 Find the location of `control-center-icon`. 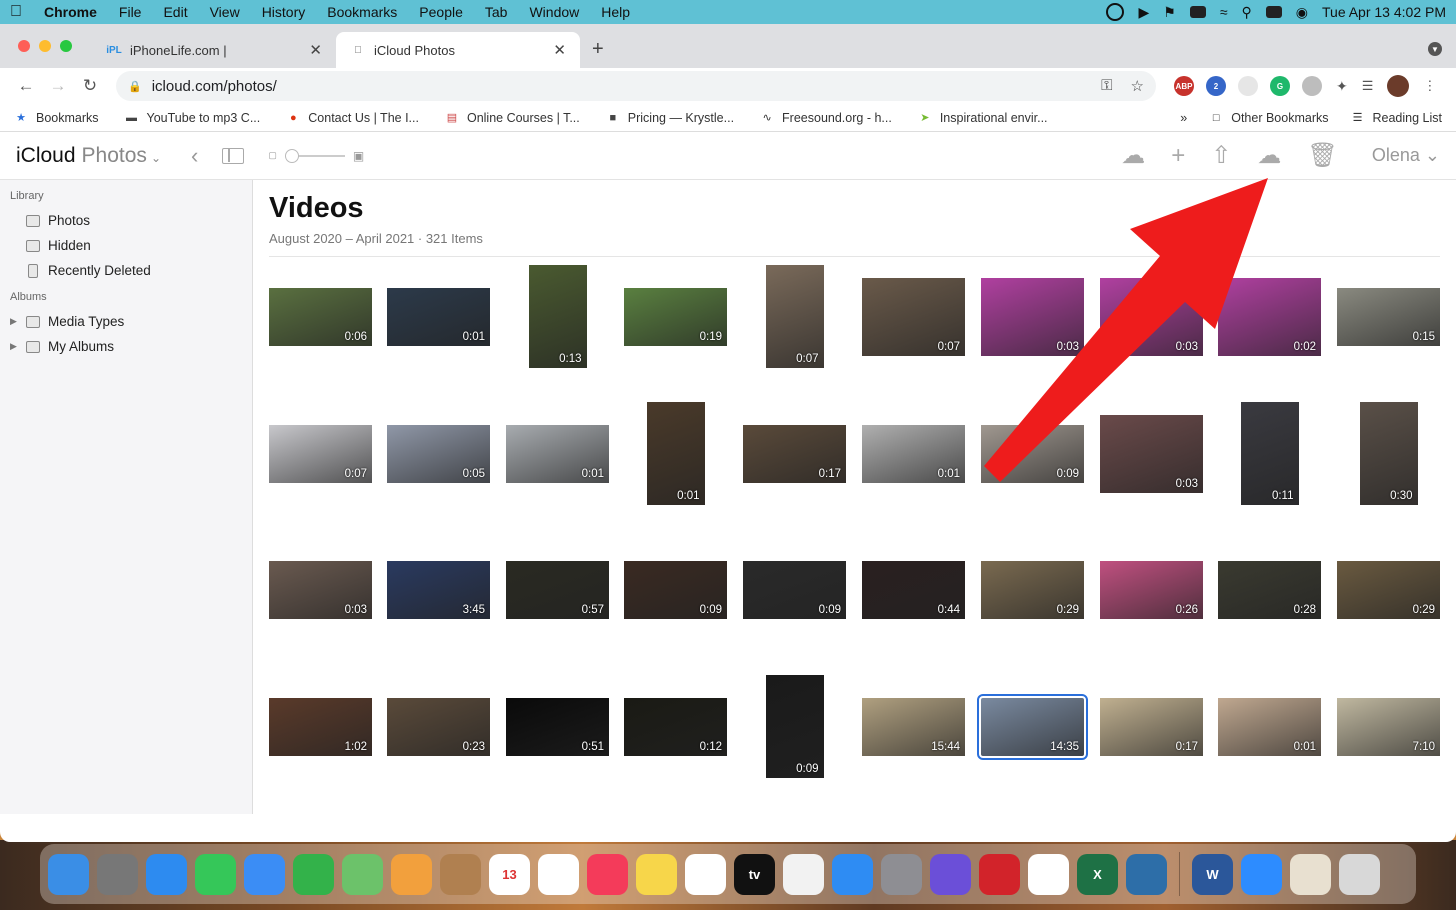

control-center-icon is located at coordinates (1273, 12).